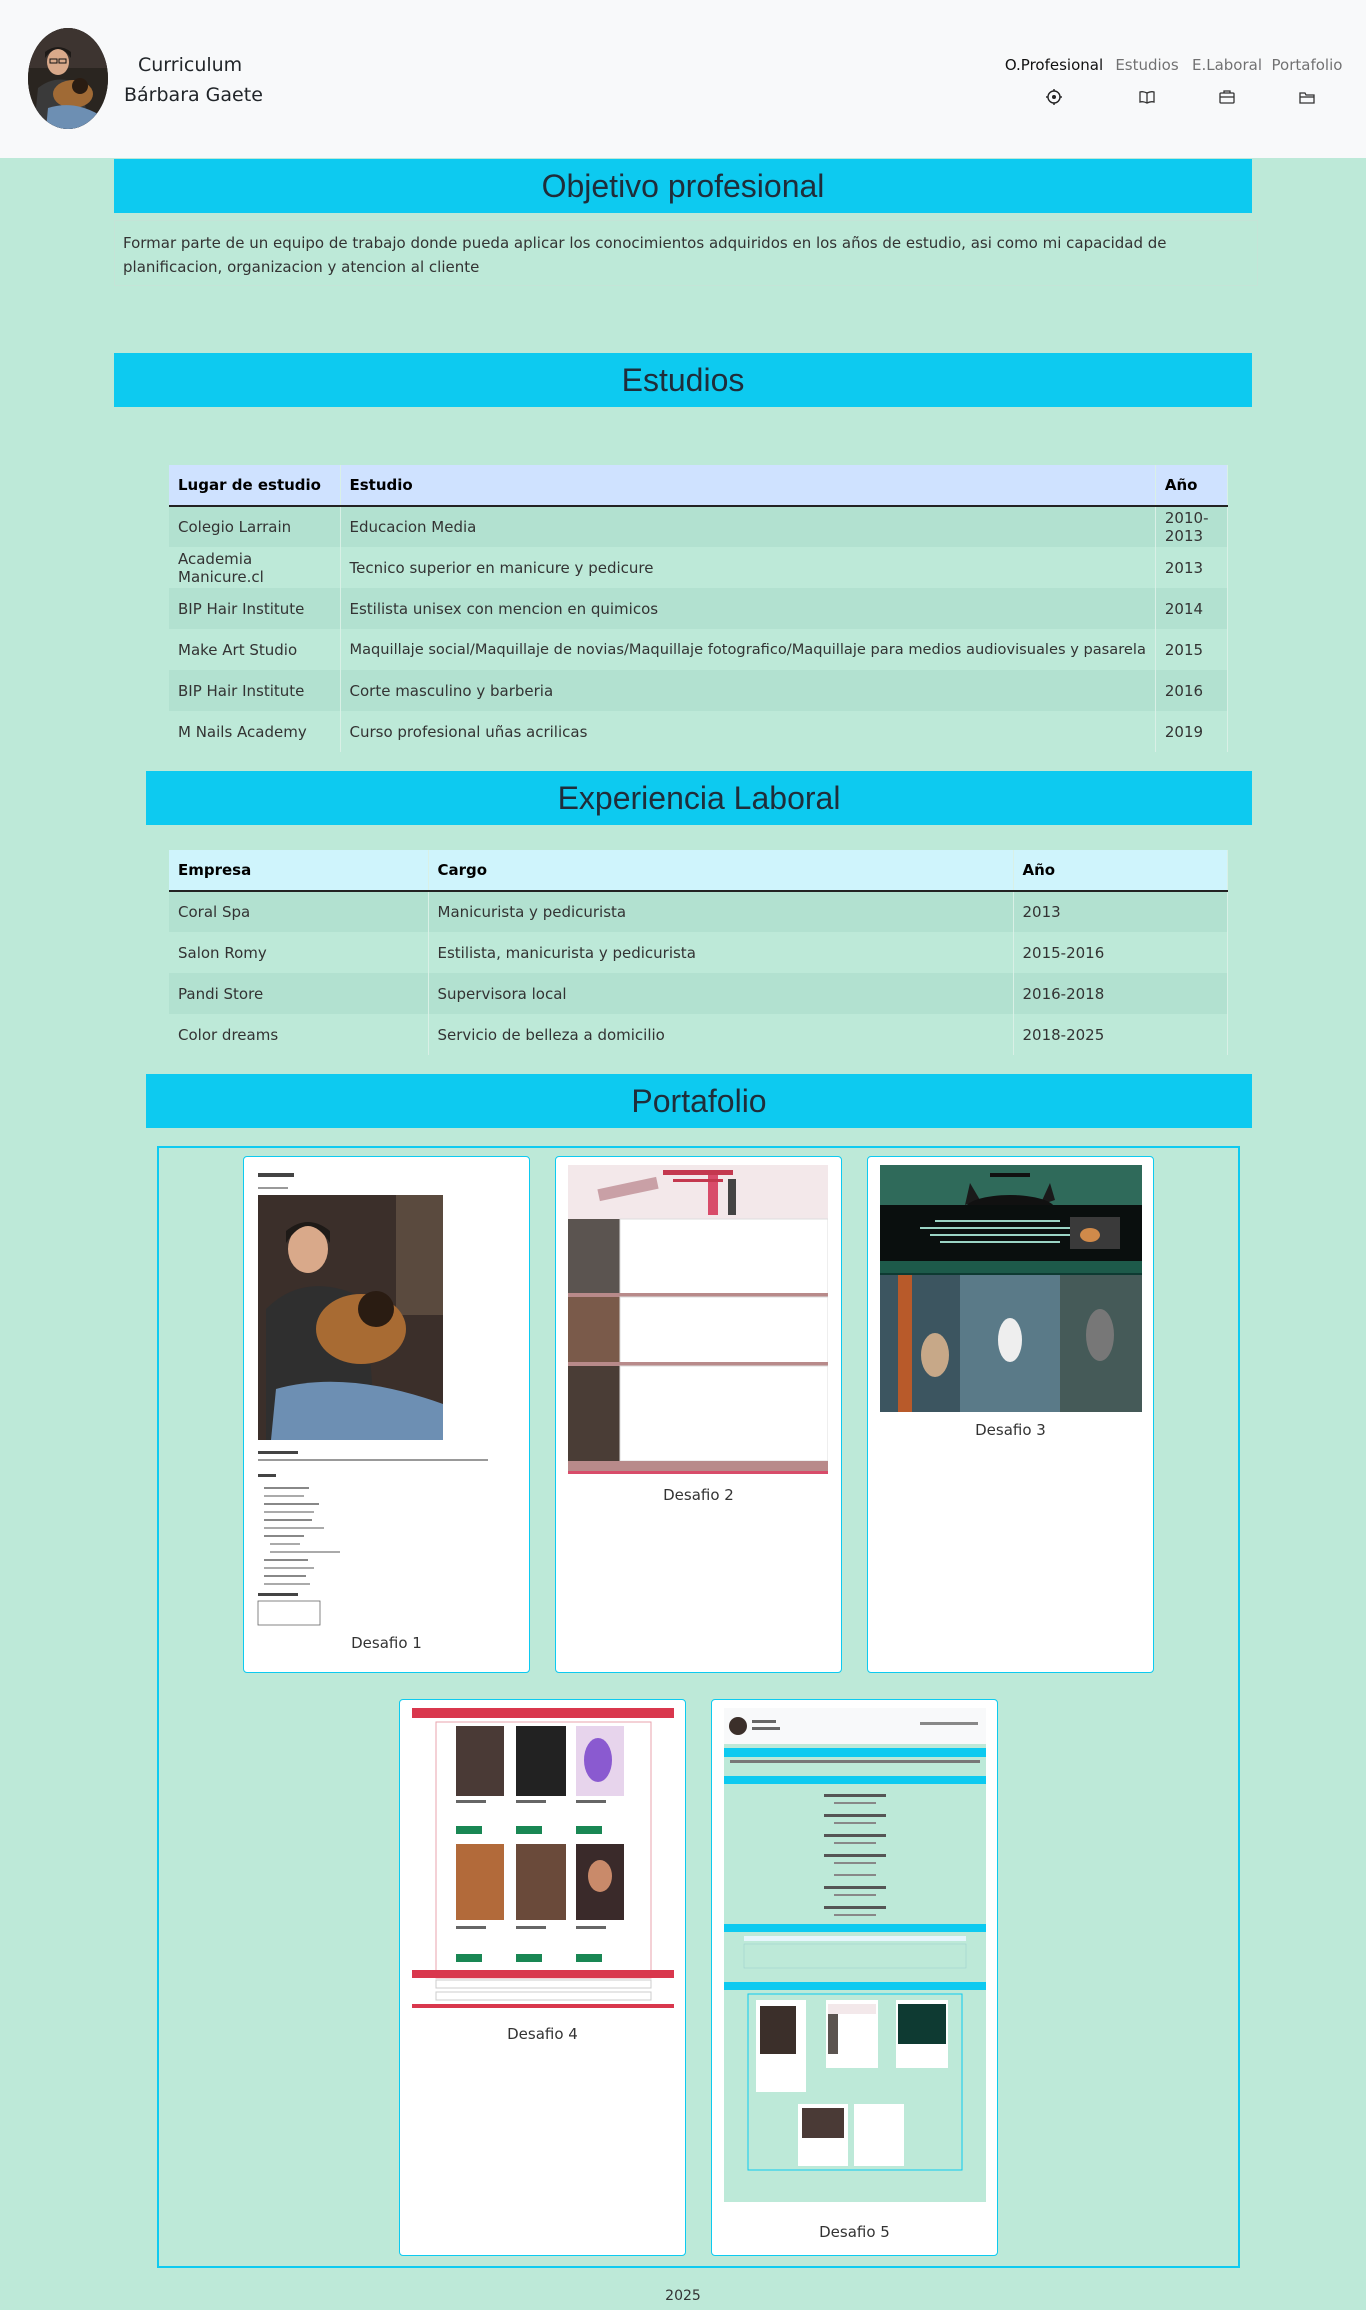 This screenshot has width=1366, height=2310. What do you see at coordinates (748, 608) in the screenshot?
I see `table-cell: Estilista unisex con mencion en quimicos` at bounding box center [748, 608].